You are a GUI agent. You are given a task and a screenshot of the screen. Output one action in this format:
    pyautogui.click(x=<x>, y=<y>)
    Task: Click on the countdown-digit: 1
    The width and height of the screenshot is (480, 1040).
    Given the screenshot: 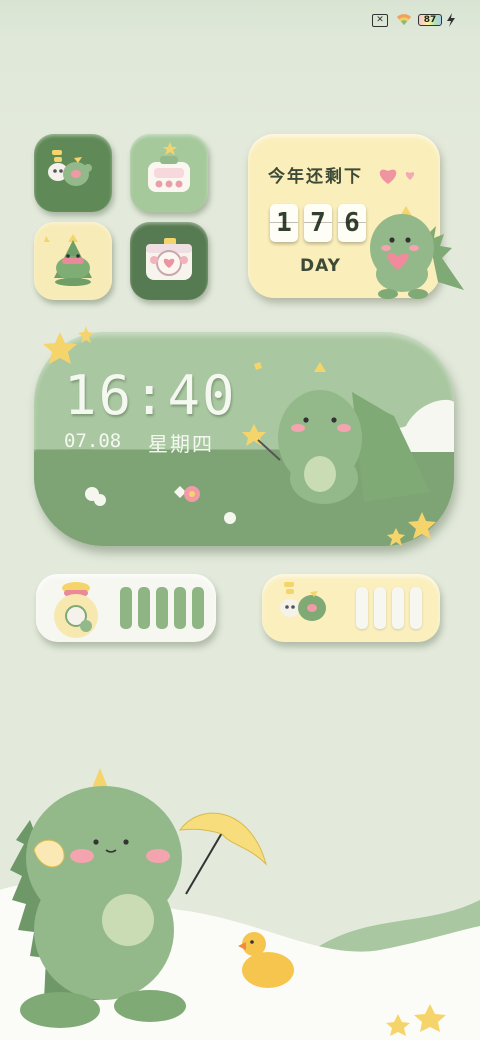 What is the action you would take?
    pyautogui.click(x=284, y=223)
    